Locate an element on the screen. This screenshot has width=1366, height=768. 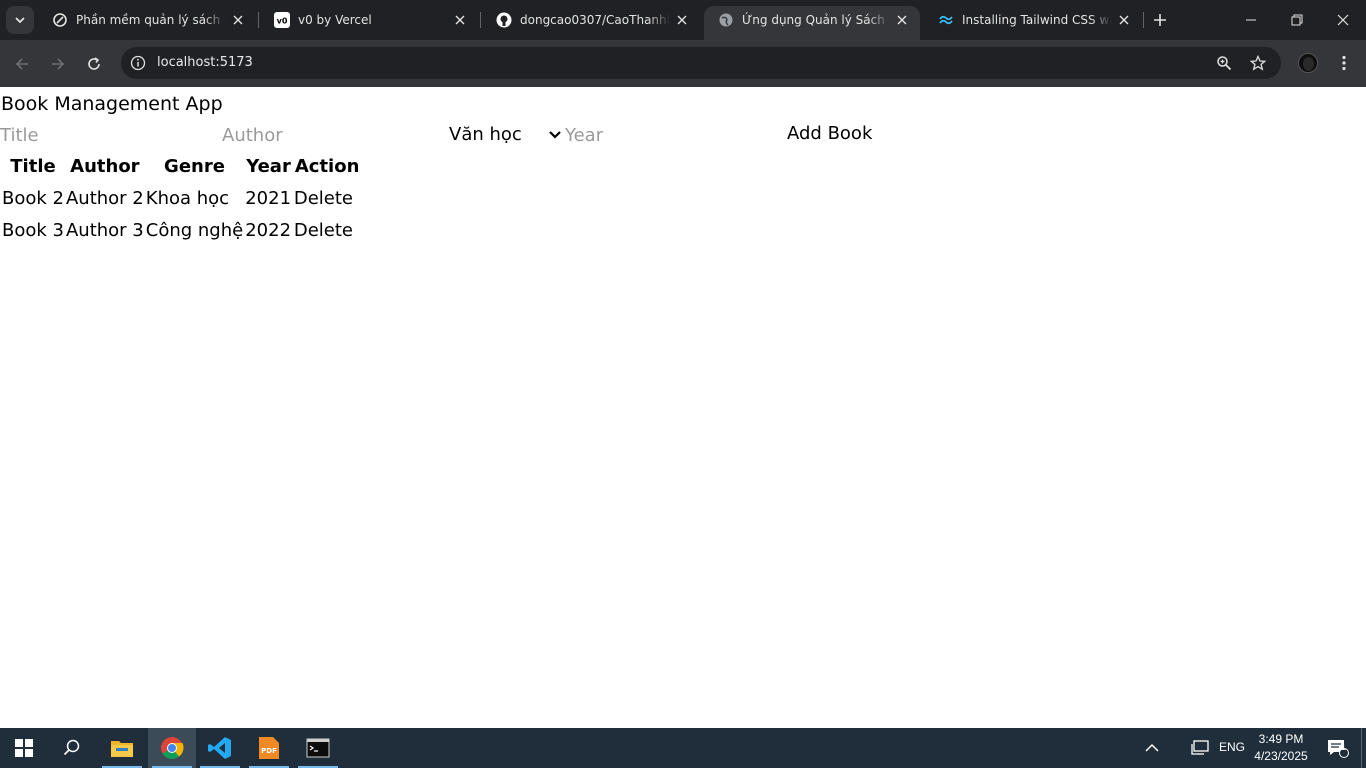
taskbar-search-button is located at coordinates (72, 748).